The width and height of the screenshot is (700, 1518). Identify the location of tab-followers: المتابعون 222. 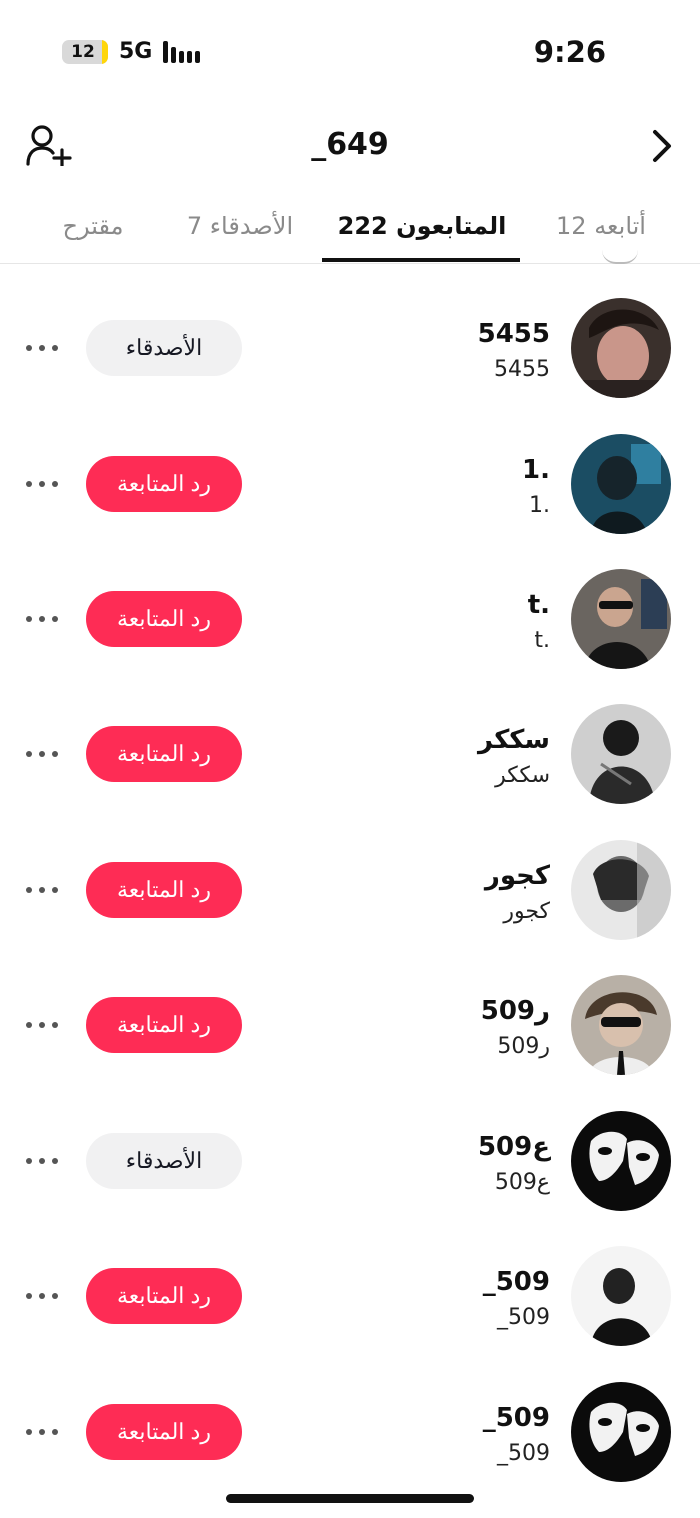
(422, 226).